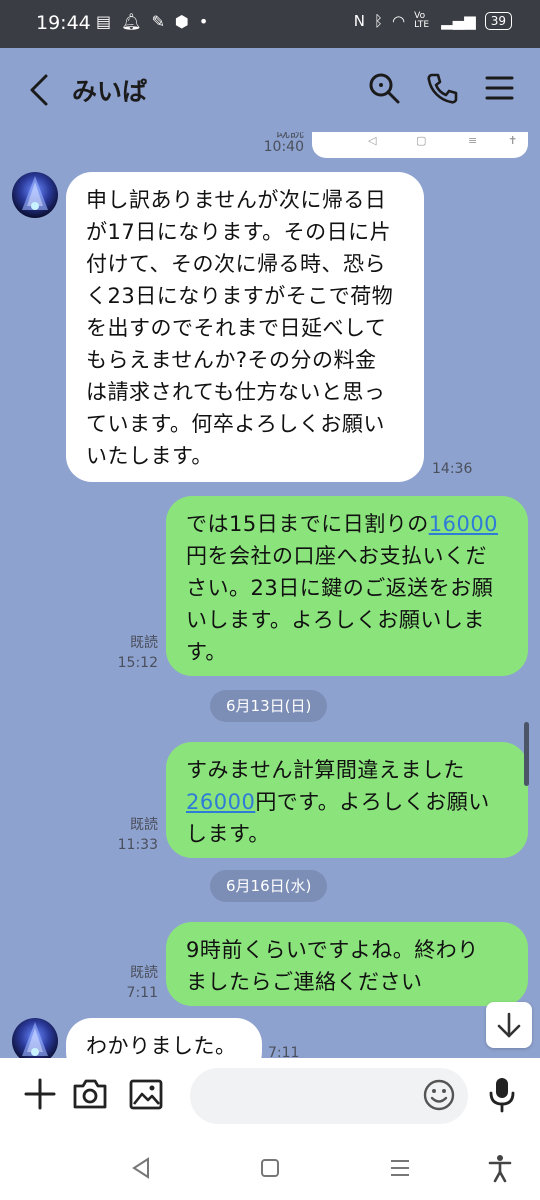  I want to click on image-icon, so click(146, 1094).